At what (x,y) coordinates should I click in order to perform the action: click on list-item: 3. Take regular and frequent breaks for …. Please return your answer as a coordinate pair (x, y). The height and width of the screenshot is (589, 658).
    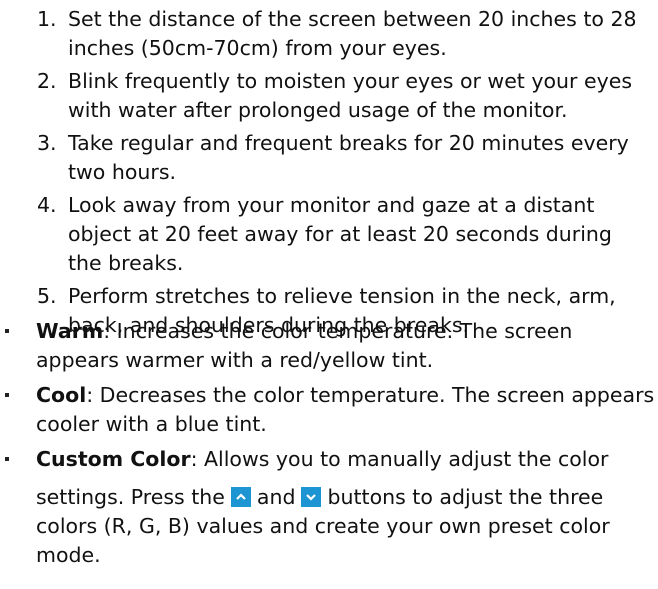
    Looking at the image, I should click on (344, 158).